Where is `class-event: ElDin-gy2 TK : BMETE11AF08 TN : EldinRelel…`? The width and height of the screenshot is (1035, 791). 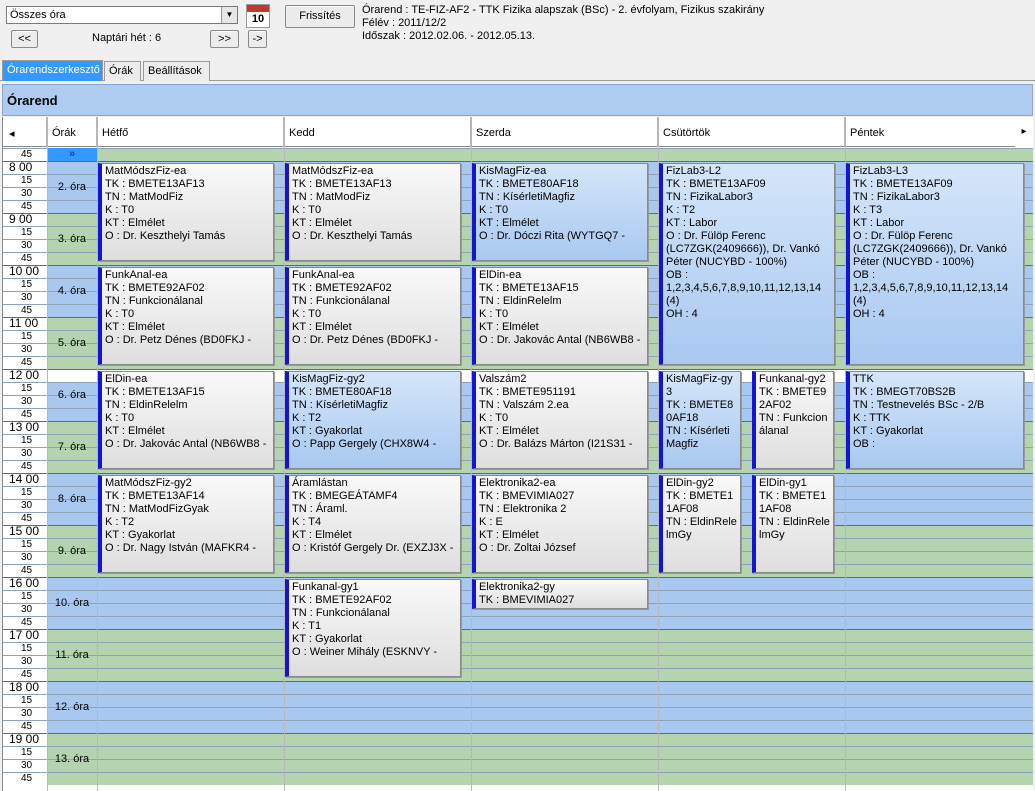 class-event: ElDin-gy2 TK : BMETE11AF08 TN : EldinRelel… is located at coordinates (700, 524).